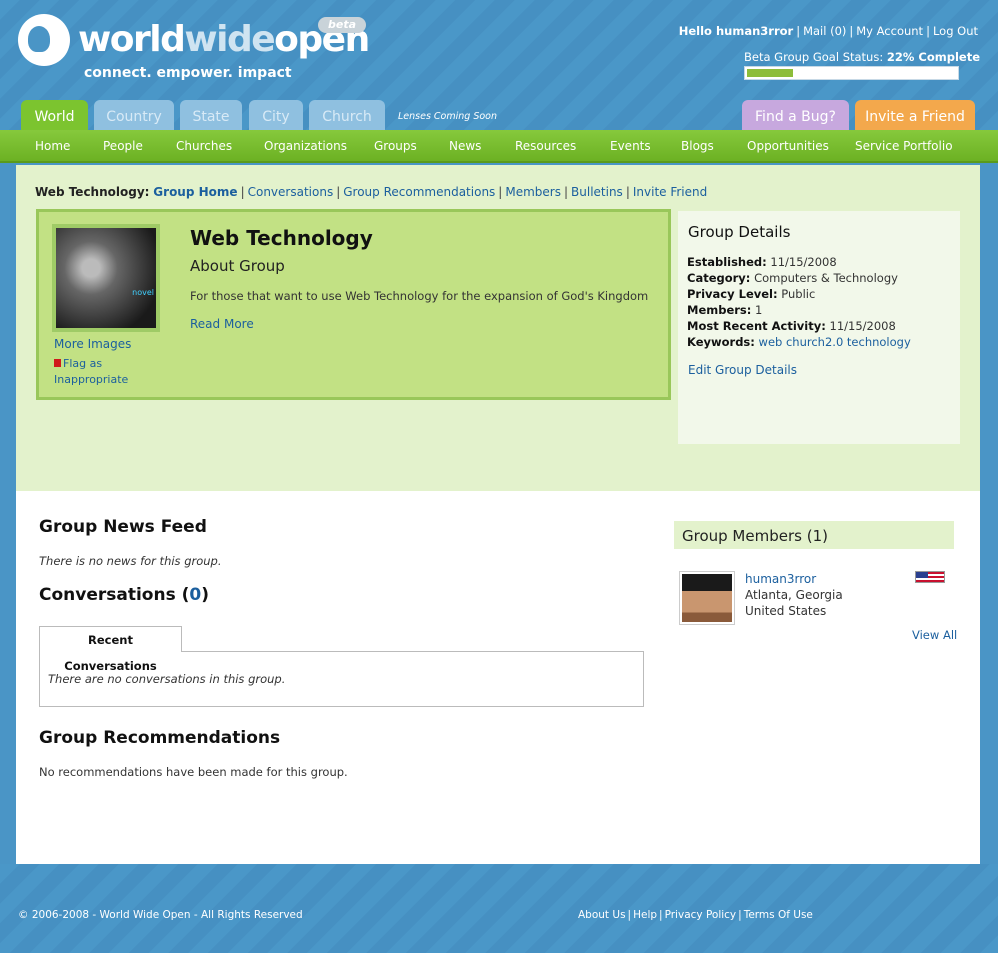 The width and height of the screenshot is (998, 953). I want to click on member-avatar, so click(707, 598).